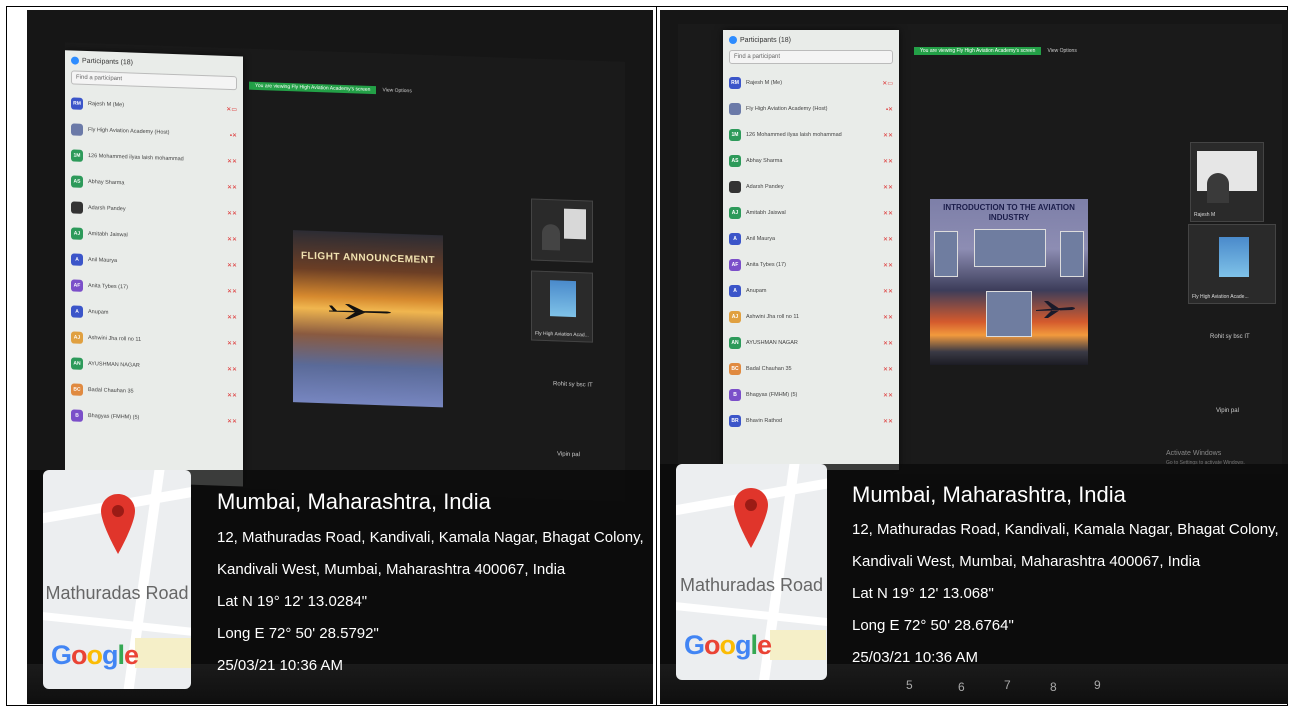  I want to click on avatar: AF, so click(735, 265).